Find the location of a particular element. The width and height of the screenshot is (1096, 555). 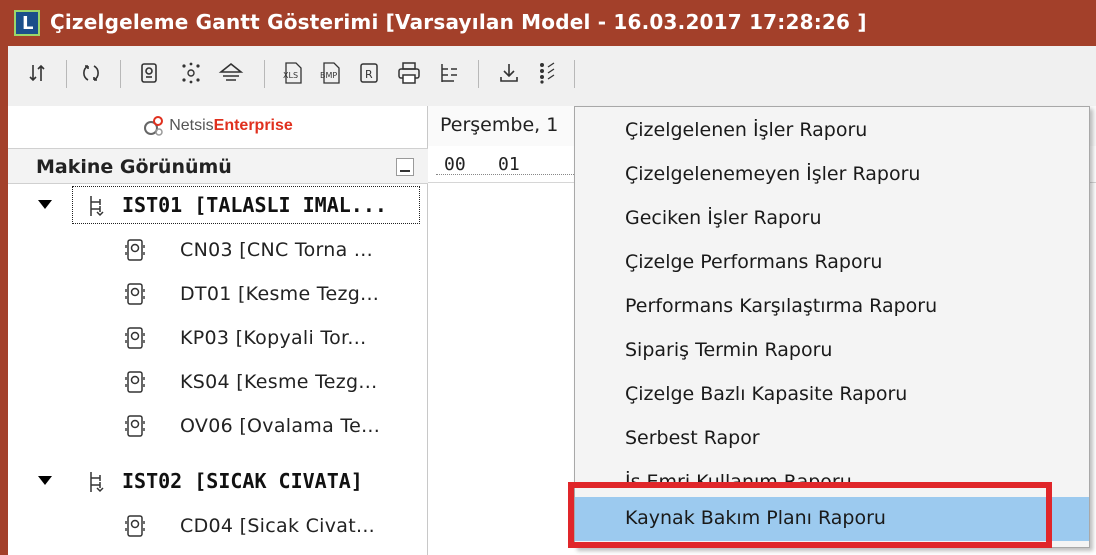

list-options-icon is located at coordinates (547, 73).